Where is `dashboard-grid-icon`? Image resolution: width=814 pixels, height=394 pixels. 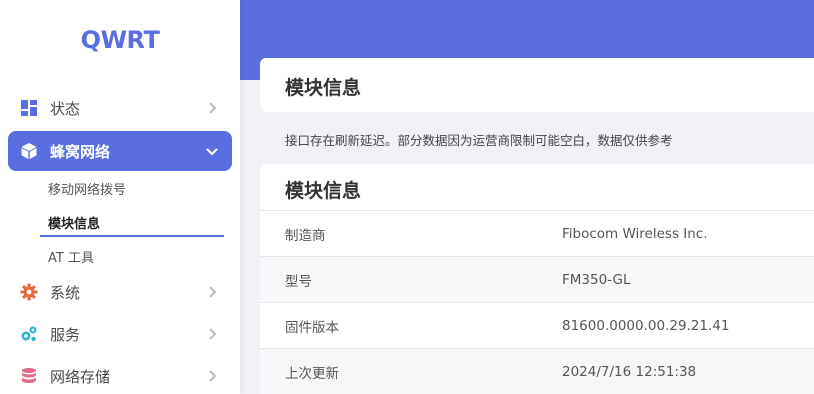
dashboard-grid-icon is located at coordinates (29, 108).